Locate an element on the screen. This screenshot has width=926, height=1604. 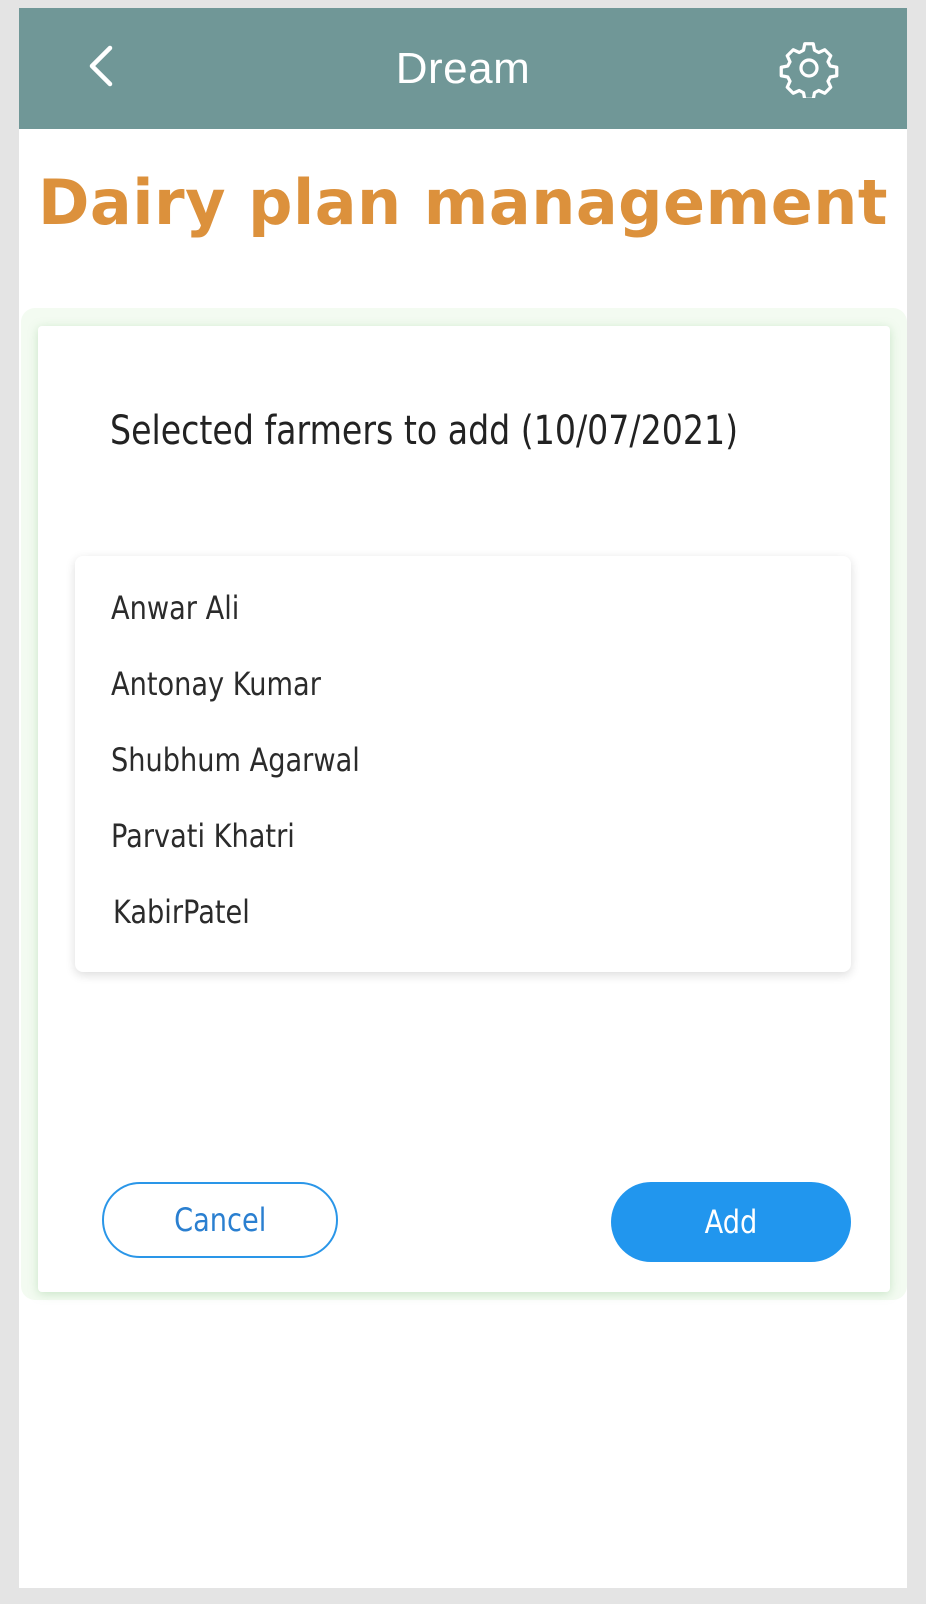
list-item: Antonay Kumar is located at coordinates (216, 684).